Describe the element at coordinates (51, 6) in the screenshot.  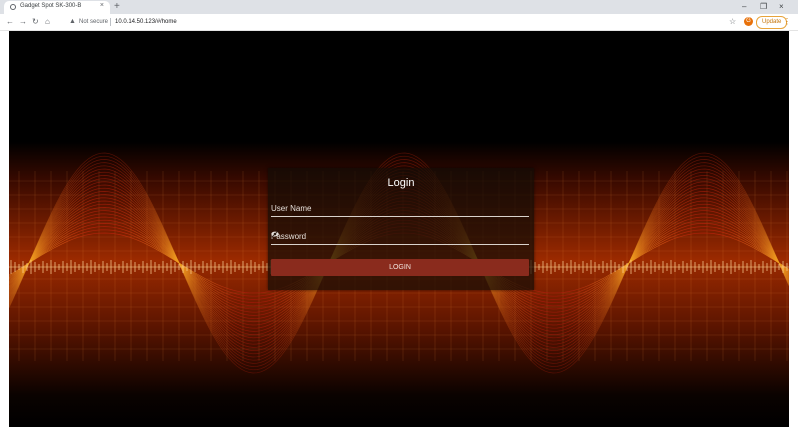
I see `tab-title: Gadget Spot SK-300-B` at that location.